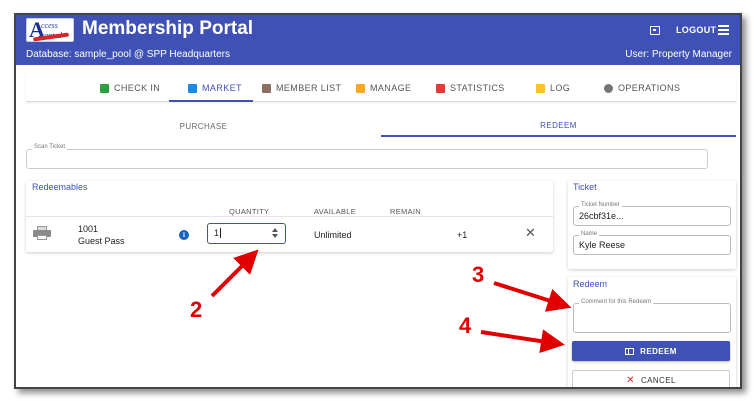 The image size is (754, 401). I want to click on annotation-step-2: 2, so click(196, 309).